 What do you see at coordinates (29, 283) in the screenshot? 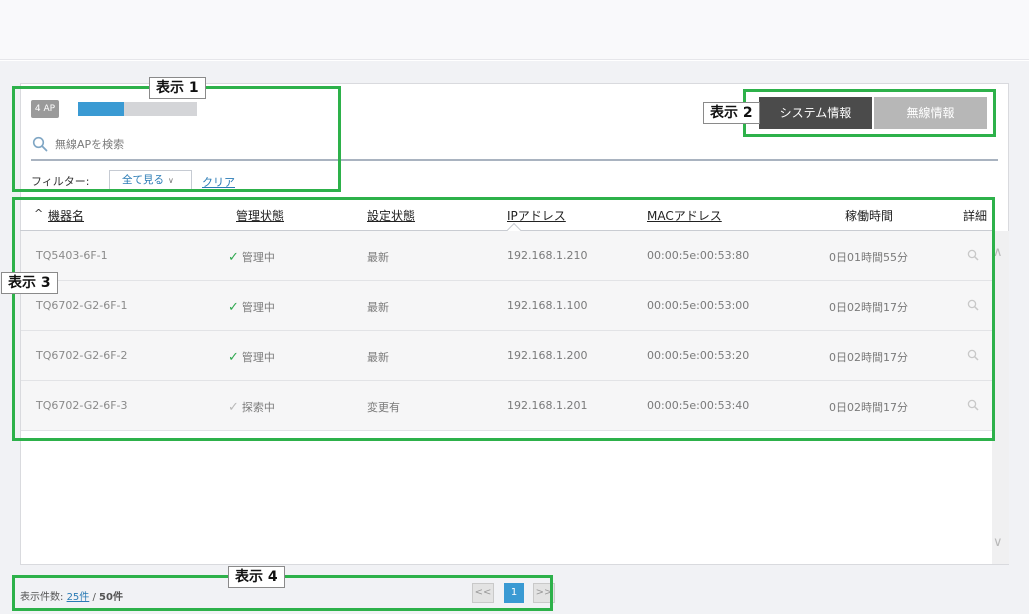
I see `annotation-label-3: 表示 3` at bounding box center [29, 283].